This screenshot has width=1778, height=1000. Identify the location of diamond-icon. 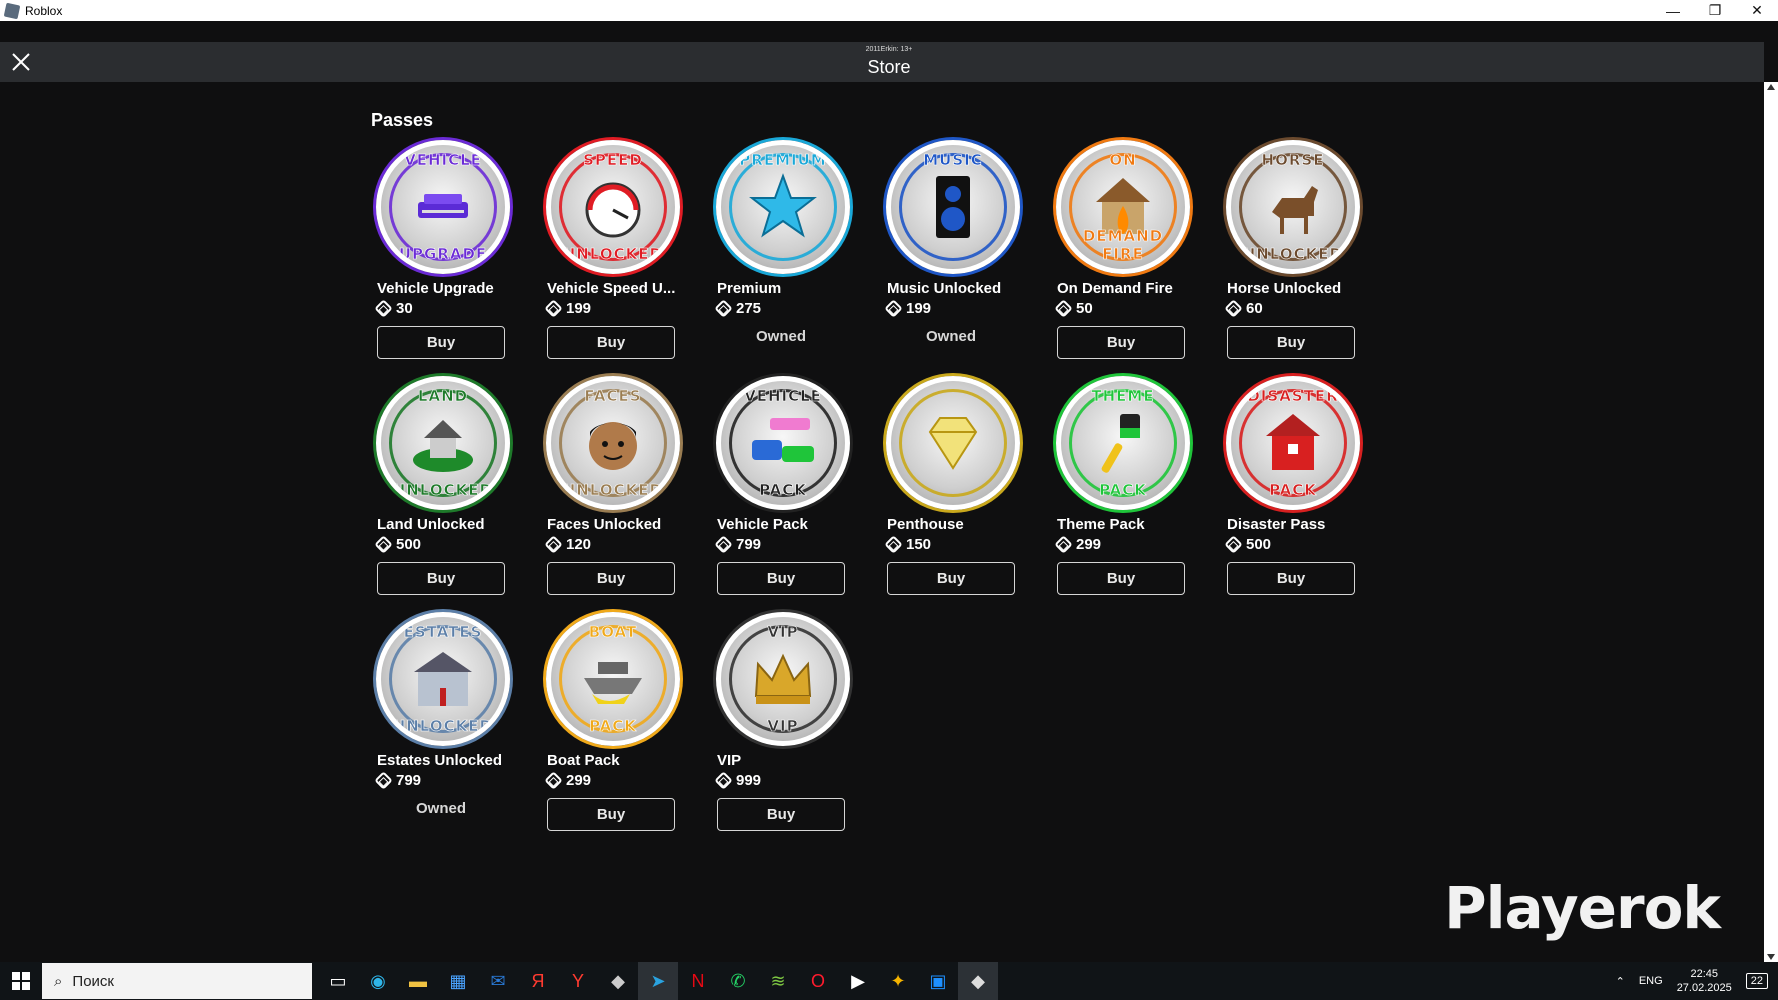
(953, 443).